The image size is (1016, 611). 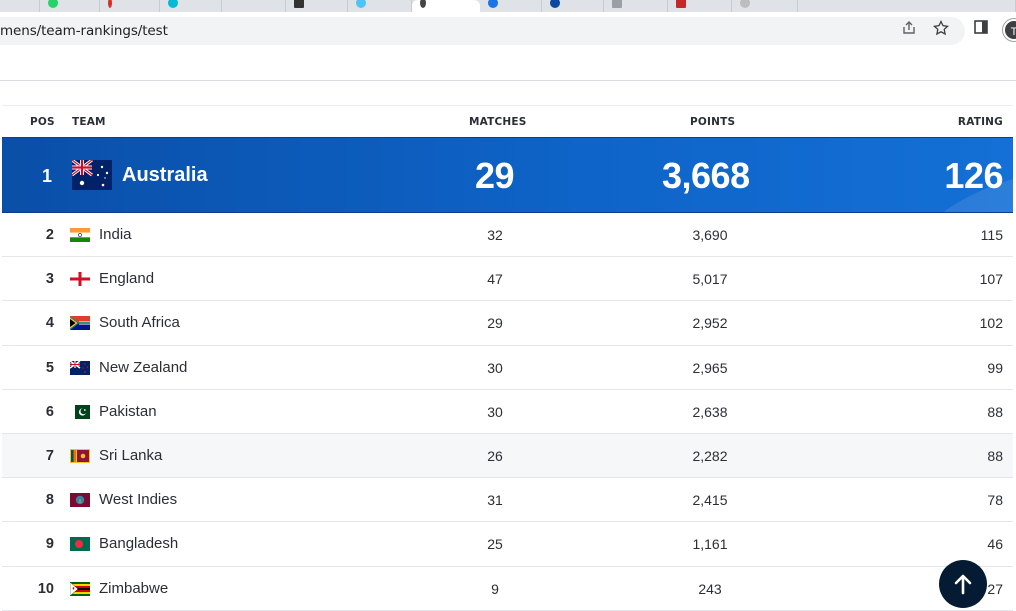 I want to click on row-matches: 47, so click(x=495, y=279).